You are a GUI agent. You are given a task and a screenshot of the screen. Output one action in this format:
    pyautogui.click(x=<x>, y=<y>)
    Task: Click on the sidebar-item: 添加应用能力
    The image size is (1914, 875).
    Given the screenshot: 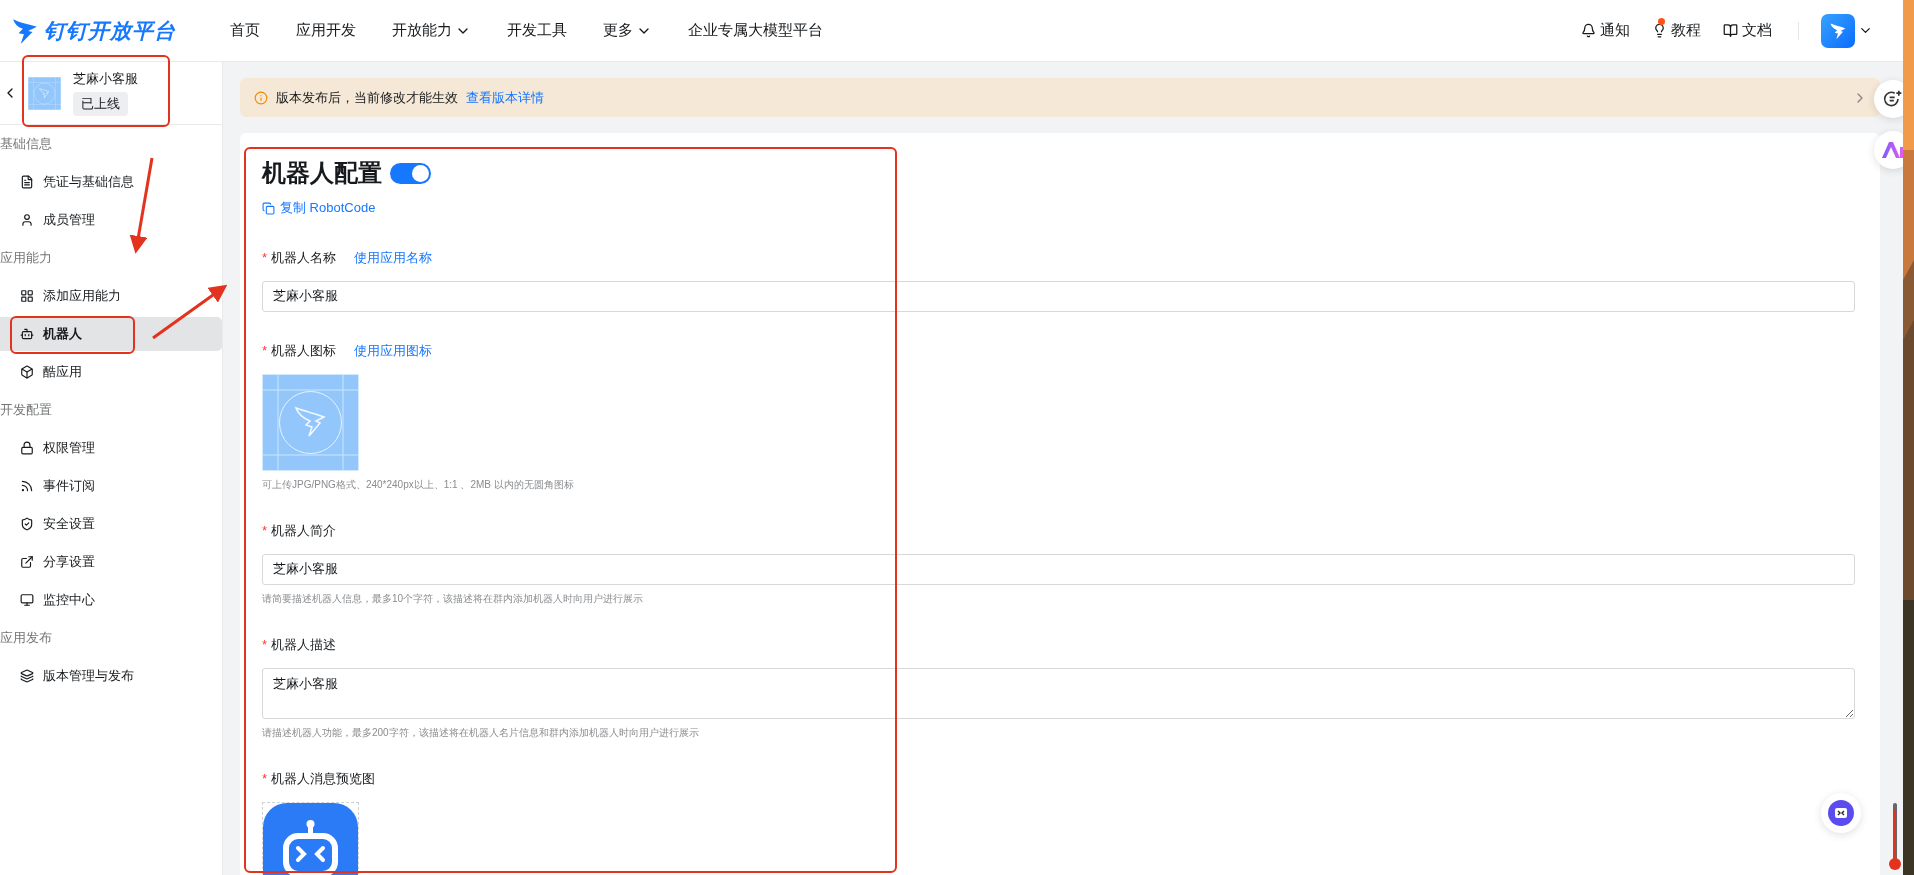 What is the action you would take?
    pyautogui.click(x=111, y=296)
    